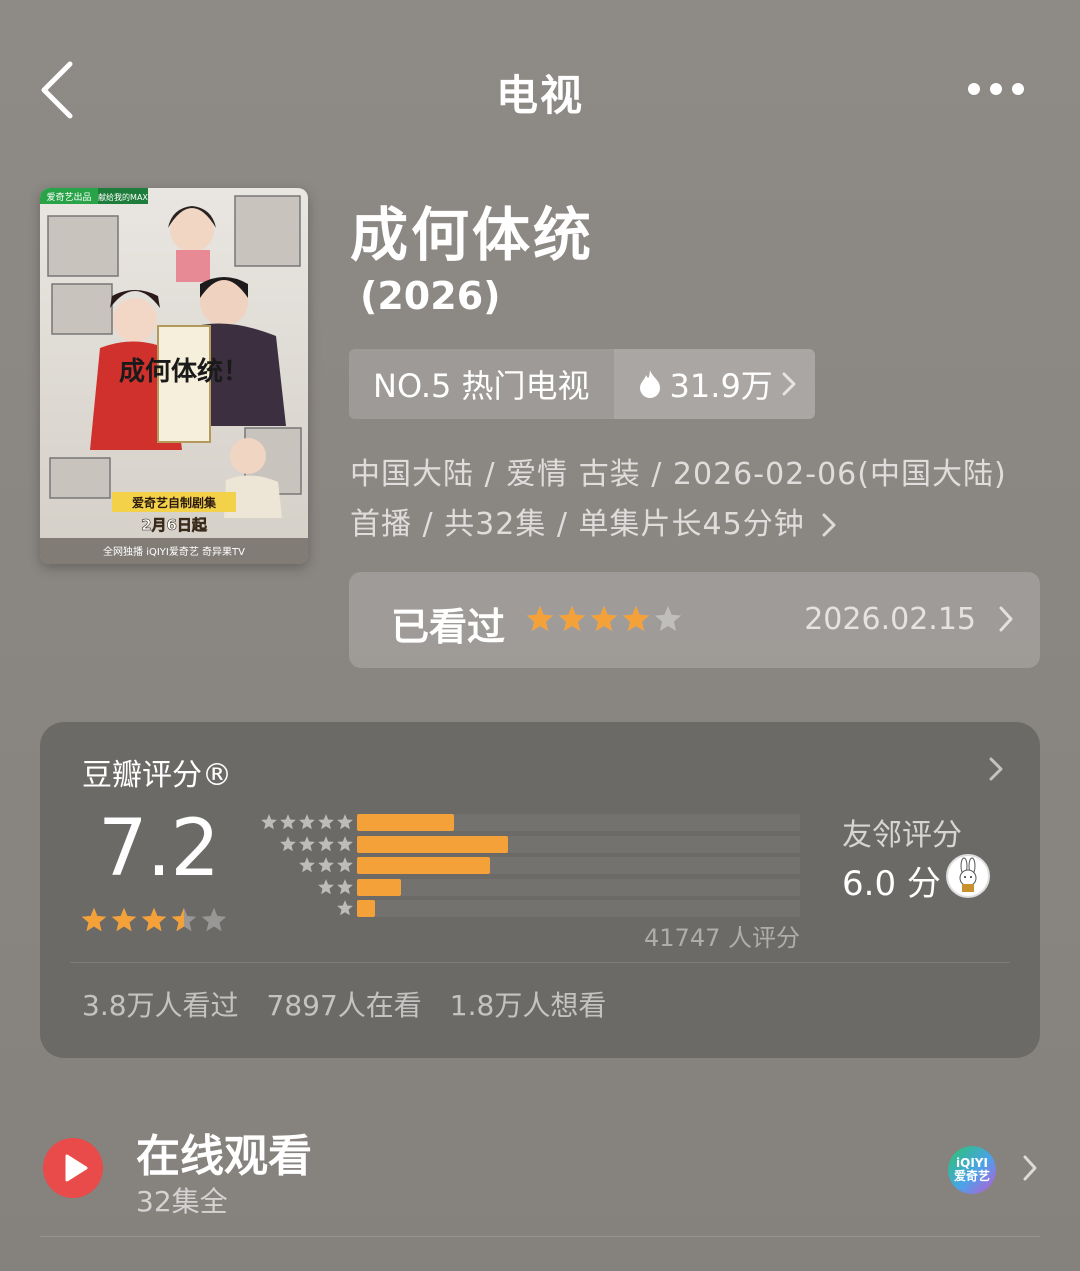 This screenshot has width=1080, height=1271. Describe the element at coordinates (1000, 89) in the screenshot. I see `more-options-button` at that location.